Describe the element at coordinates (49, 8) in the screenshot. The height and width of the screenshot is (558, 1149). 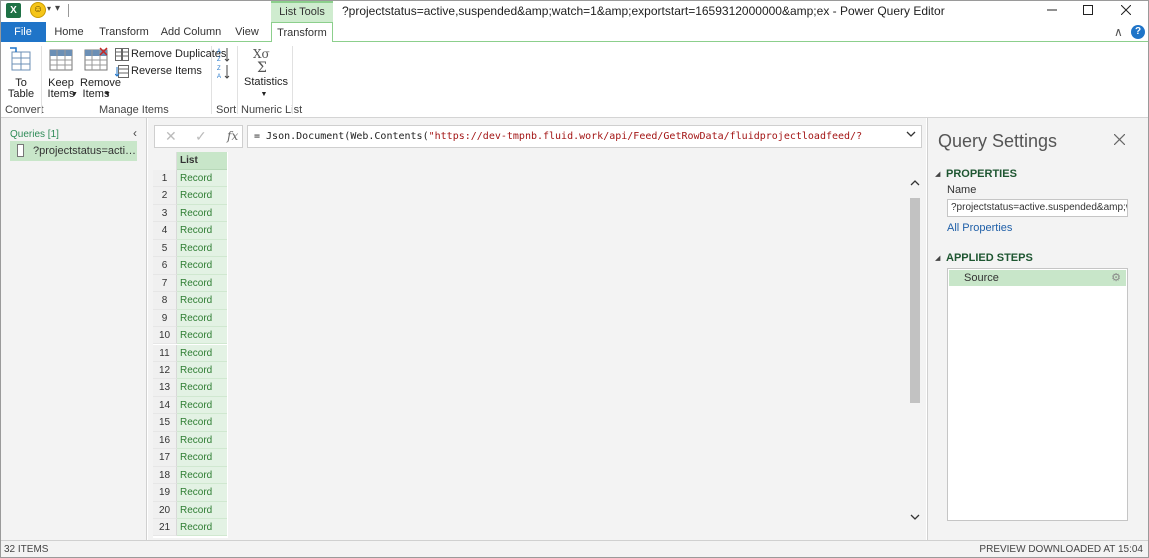
I see `smiley-dropdown-icon: ▾` at that location.